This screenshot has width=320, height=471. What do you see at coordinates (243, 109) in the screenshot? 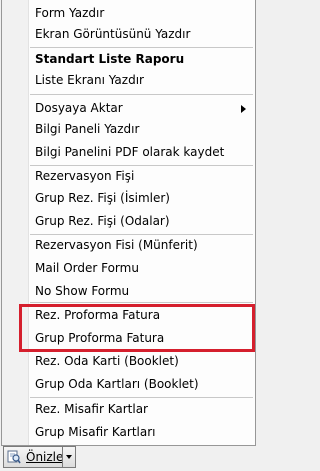
I see `submenu-arrow-icon` at bounding box center [243, 109].